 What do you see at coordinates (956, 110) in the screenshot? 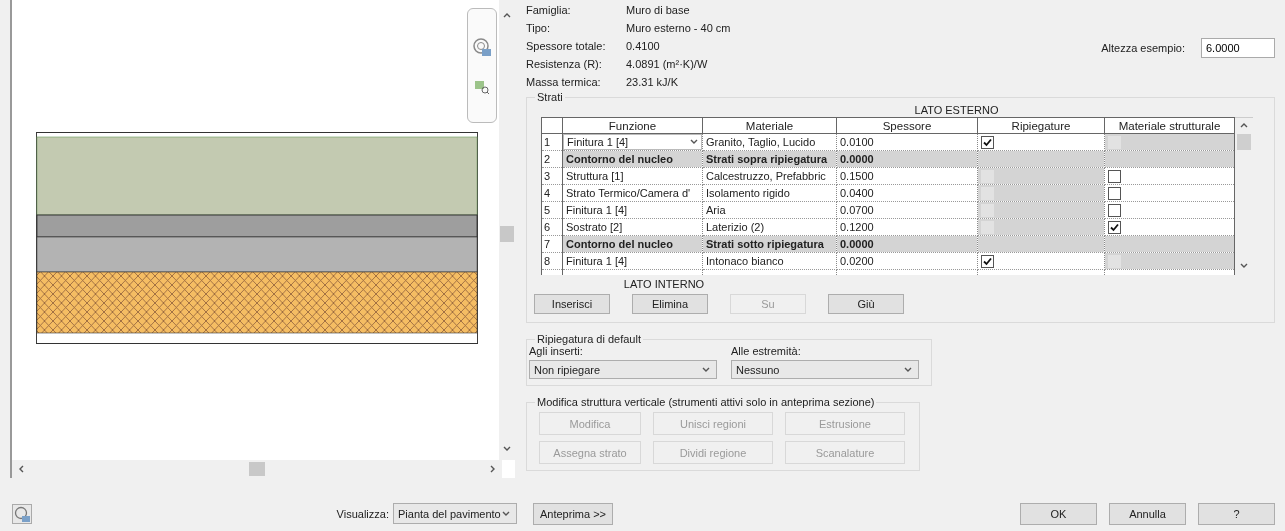
I see `exterior-side-label: LATO ESTERNO` at bounding box center [956, 110].